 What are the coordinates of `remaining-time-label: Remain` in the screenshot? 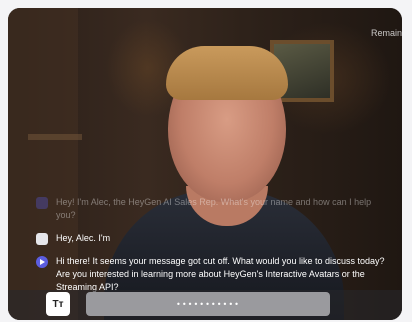 It's located at (386, 33).